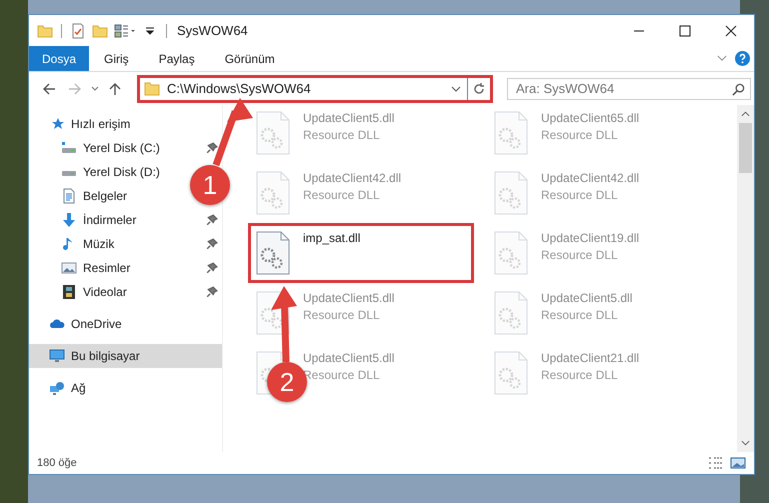  What do you see at coordinates (239, 88) in the screenshot?
I see `address-path: C:\Windows\SysWOW64` at bounding box center [239, 88].